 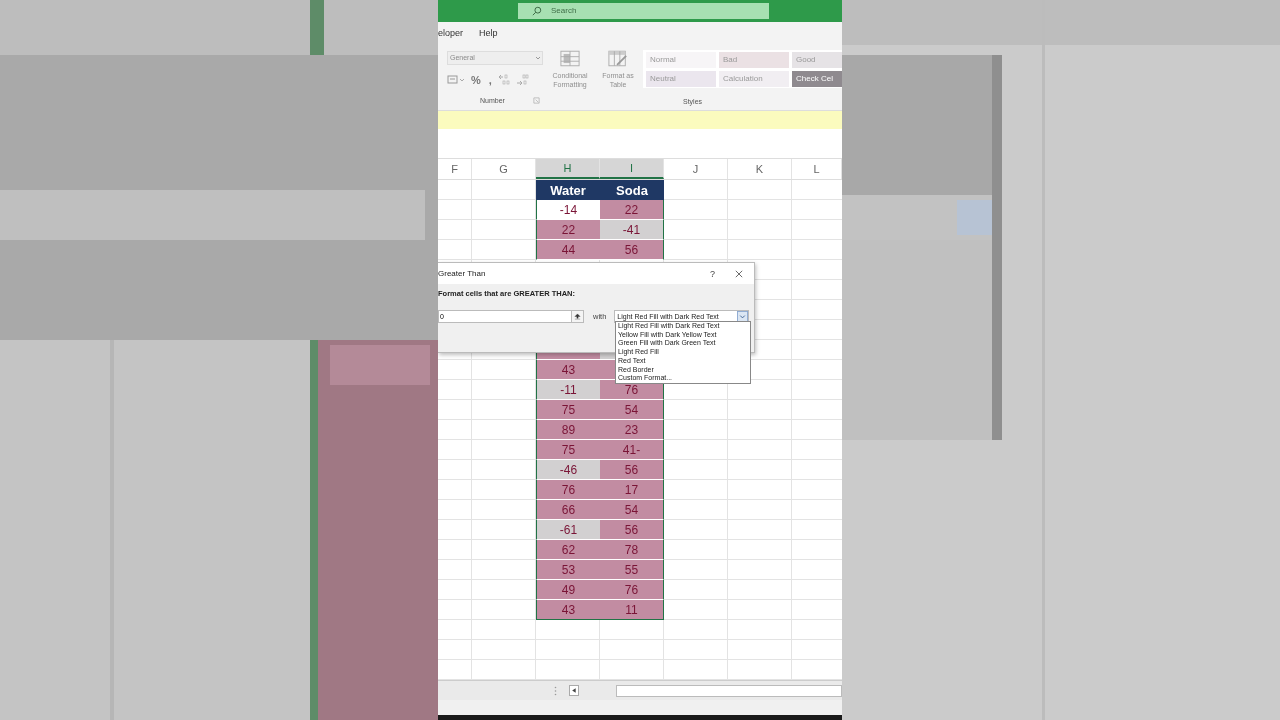 I want to click on table-cell: 89, so click(x=568, y=430).